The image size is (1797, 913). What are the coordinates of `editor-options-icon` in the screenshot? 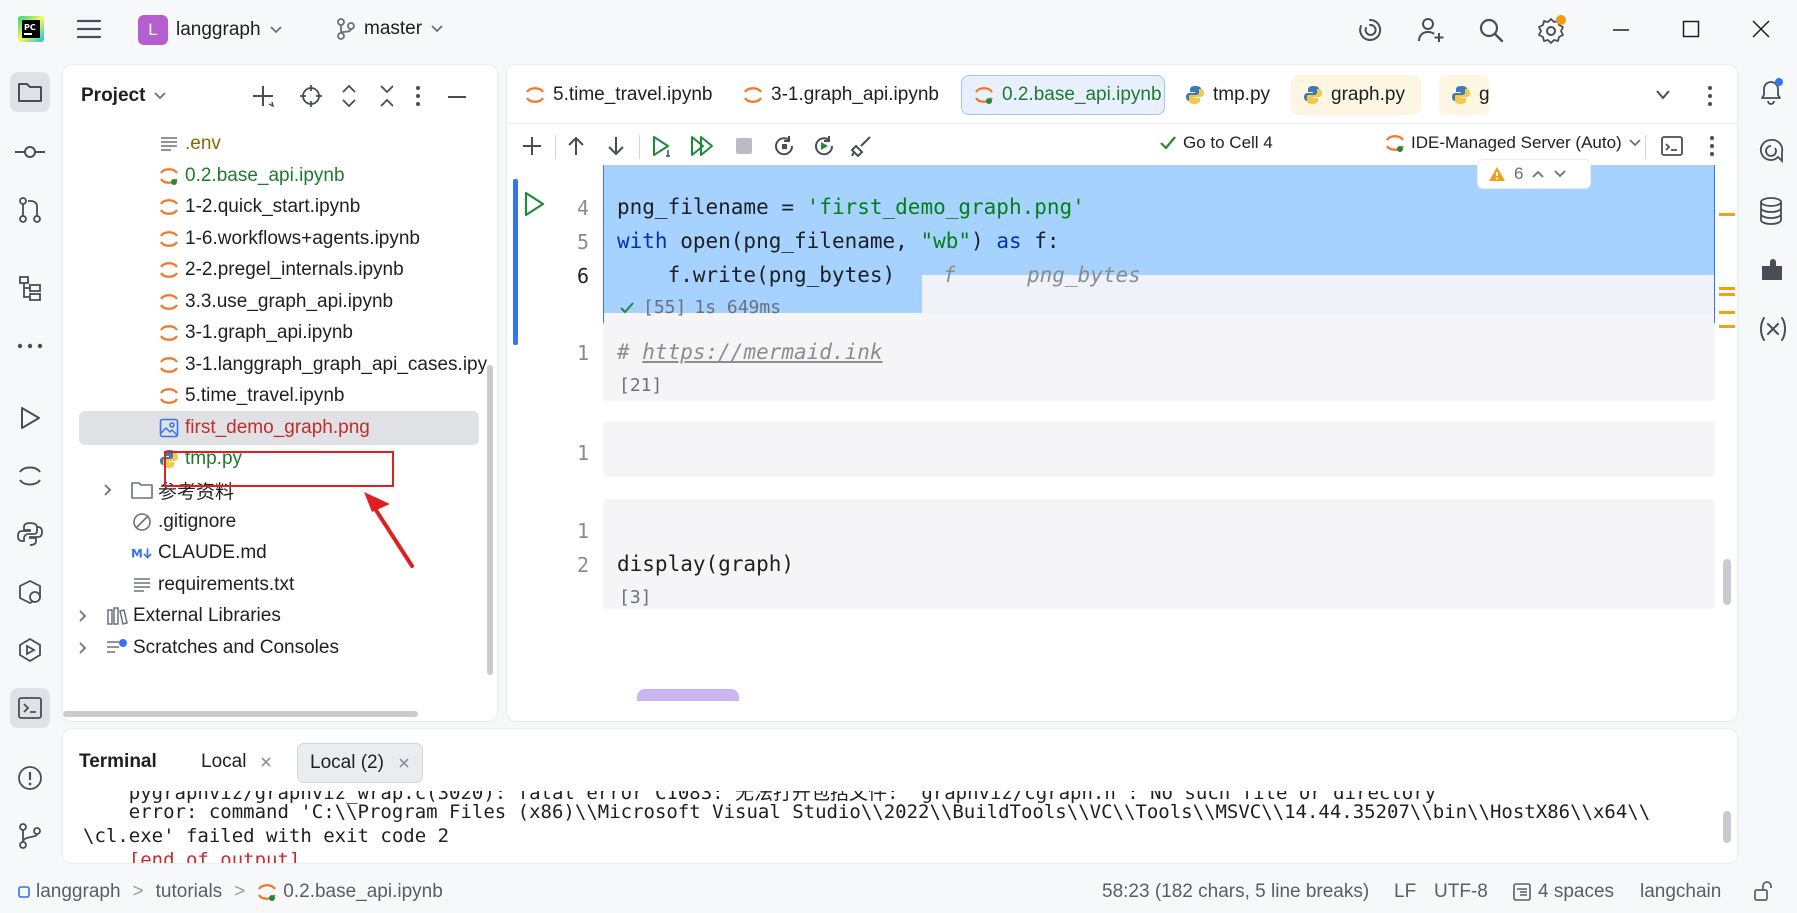 It's located at (1710, 96).